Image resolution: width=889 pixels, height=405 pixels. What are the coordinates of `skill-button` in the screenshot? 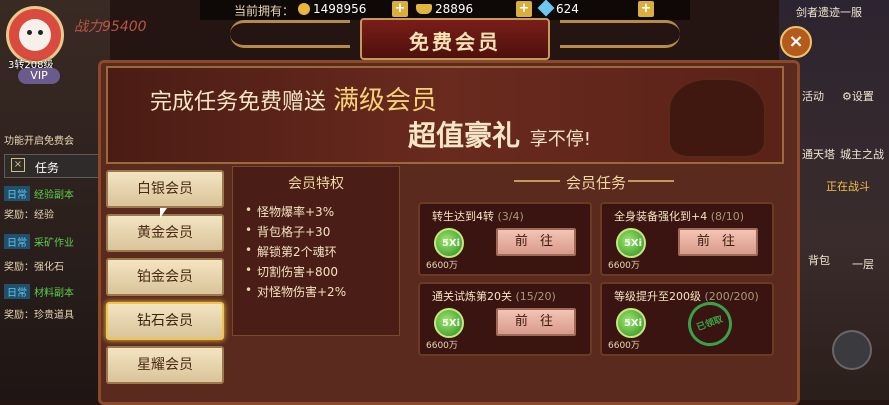 It's located at (852, 350).